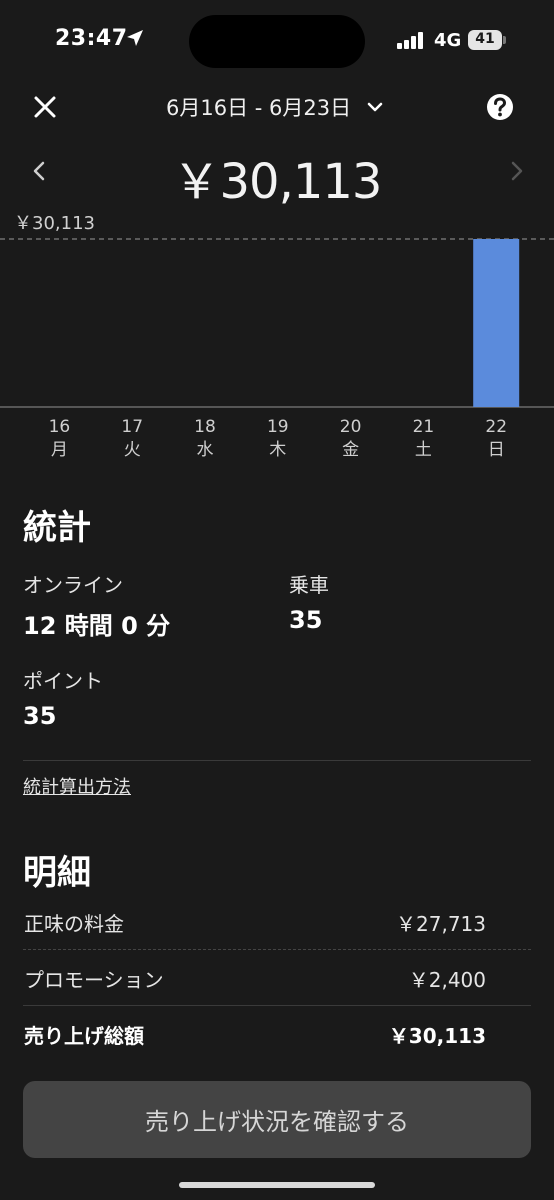  I want to click on dynamic-island, so click(277, 41).